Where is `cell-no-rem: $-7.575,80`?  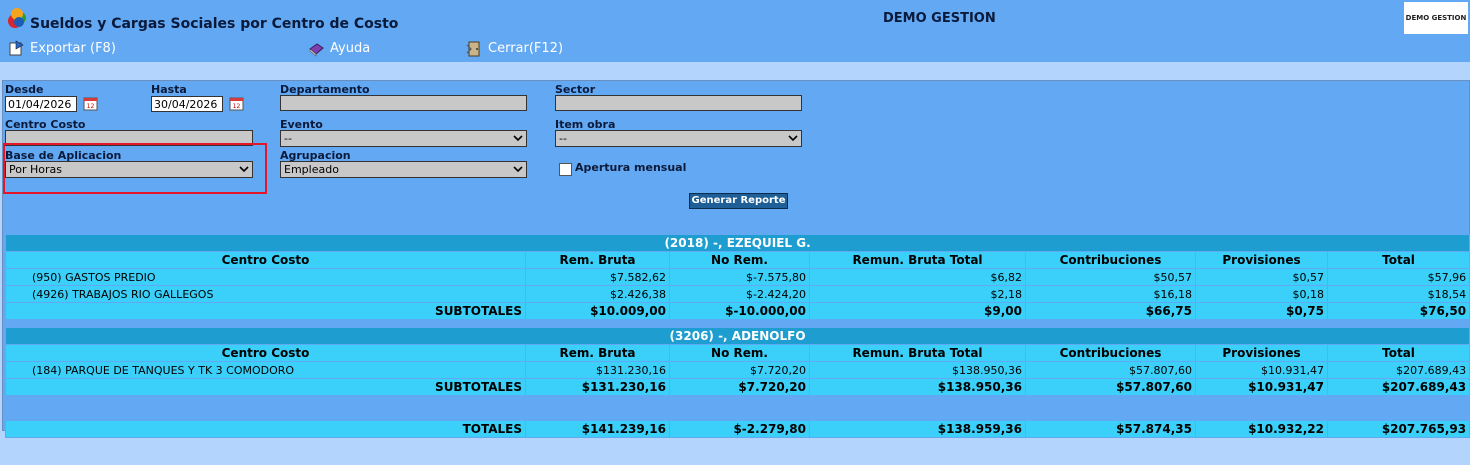 cell-no-rem: $-7.575,80 is located at coordinates (739, 277).